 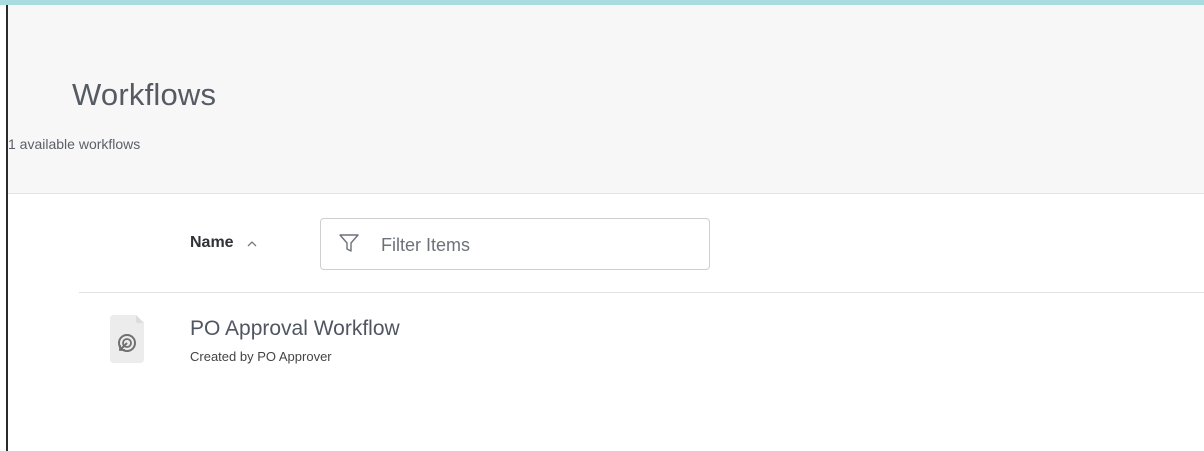 What do you see at coordinates (541, 245) in the screenshot?
I see `filter-input` at bounding box center [541, 245].